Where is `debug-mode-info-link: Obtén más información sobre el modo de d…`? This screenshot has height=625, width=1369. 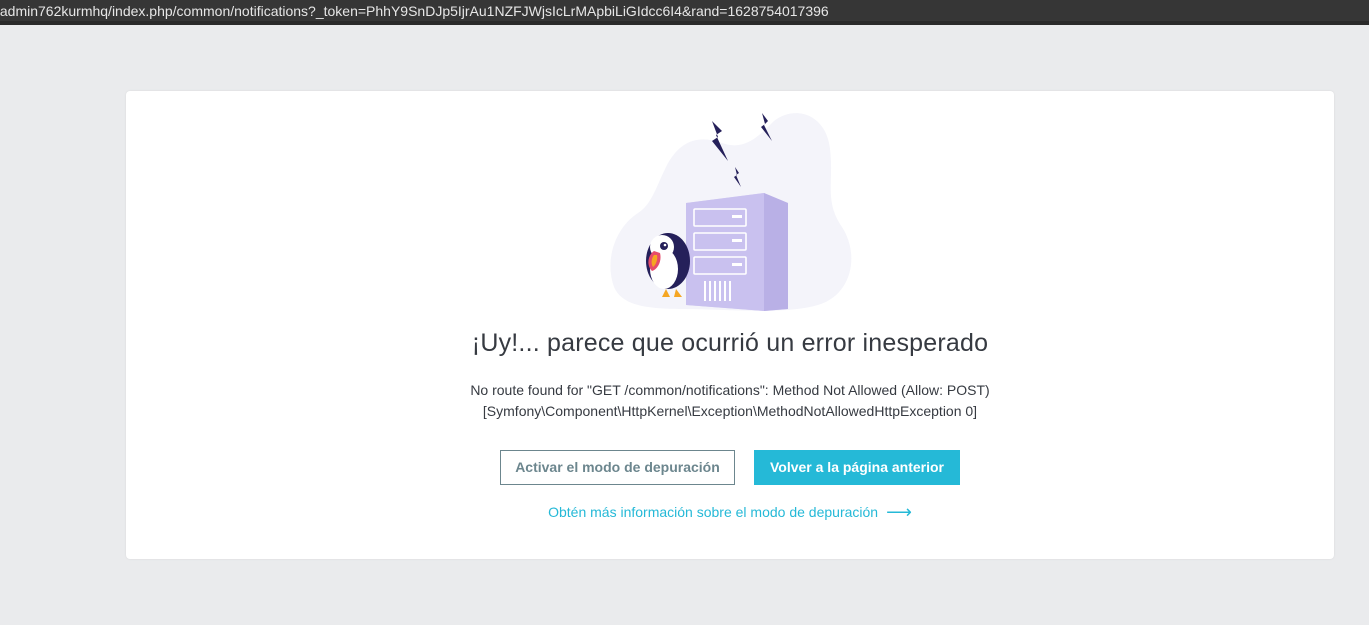 debug-mode-info-link: Obtén más información sobre el modo de d… is located at coordinates (730, 512).